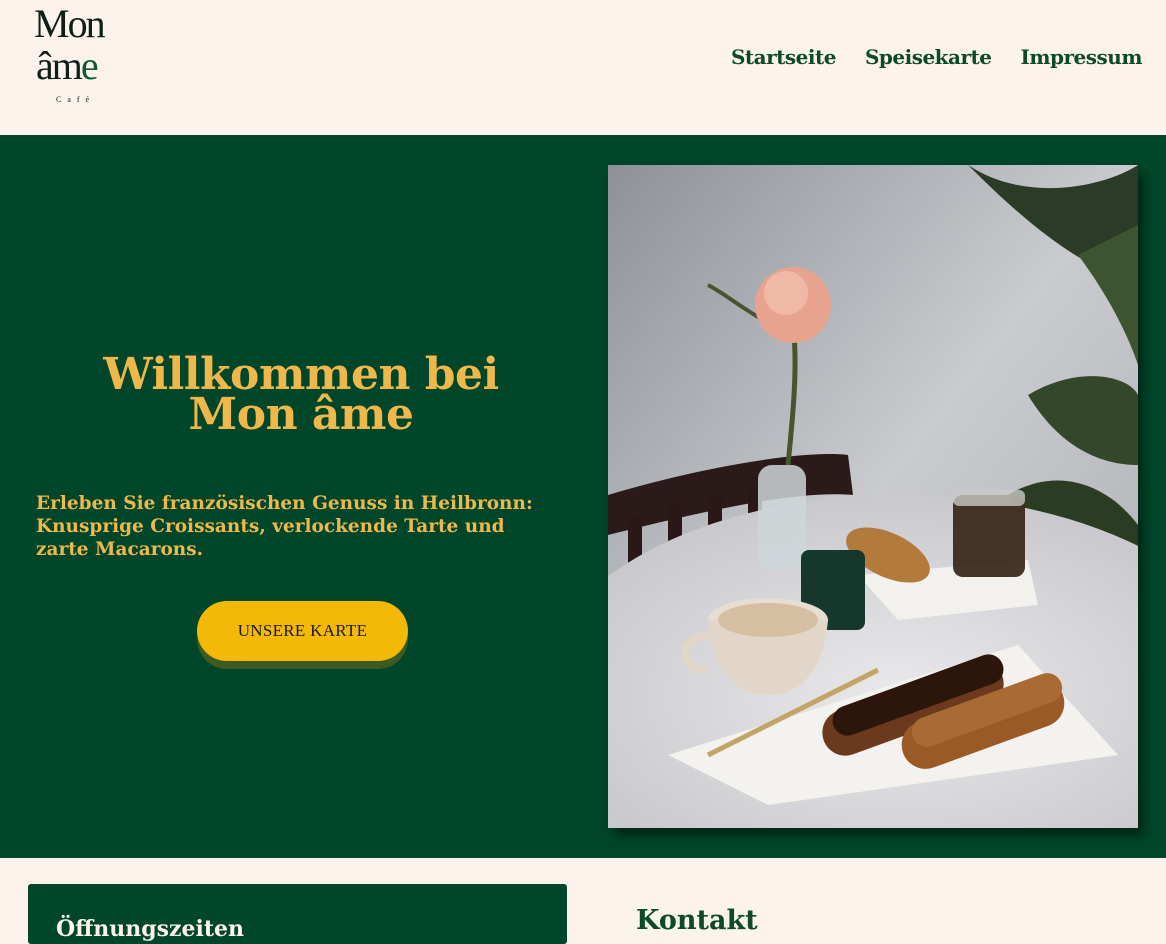 The height and width of the screenshot is (944, 1166). I want to click on logo-cafe-text: Café, so click(76, 99).